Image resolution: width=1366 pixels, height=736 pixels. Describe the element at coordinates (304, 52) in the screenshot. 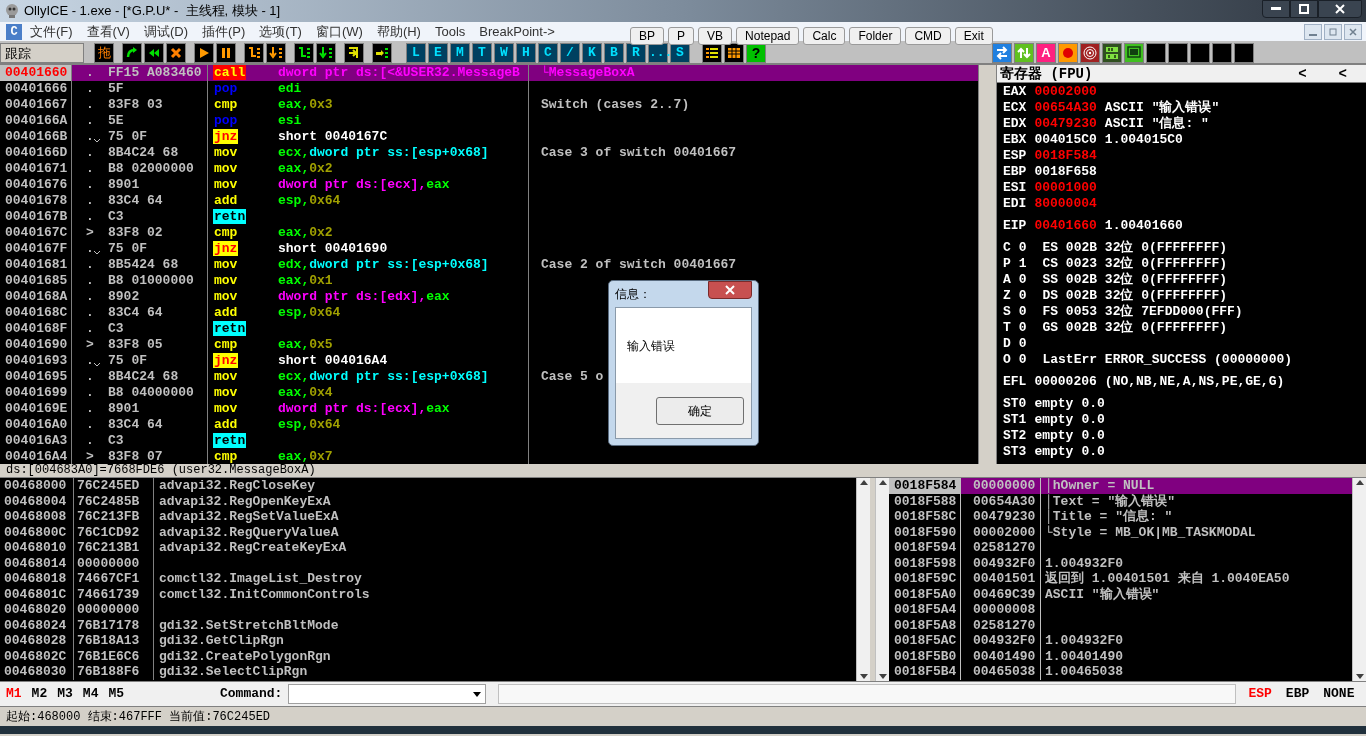

I see `animate-into-icon` at that location.